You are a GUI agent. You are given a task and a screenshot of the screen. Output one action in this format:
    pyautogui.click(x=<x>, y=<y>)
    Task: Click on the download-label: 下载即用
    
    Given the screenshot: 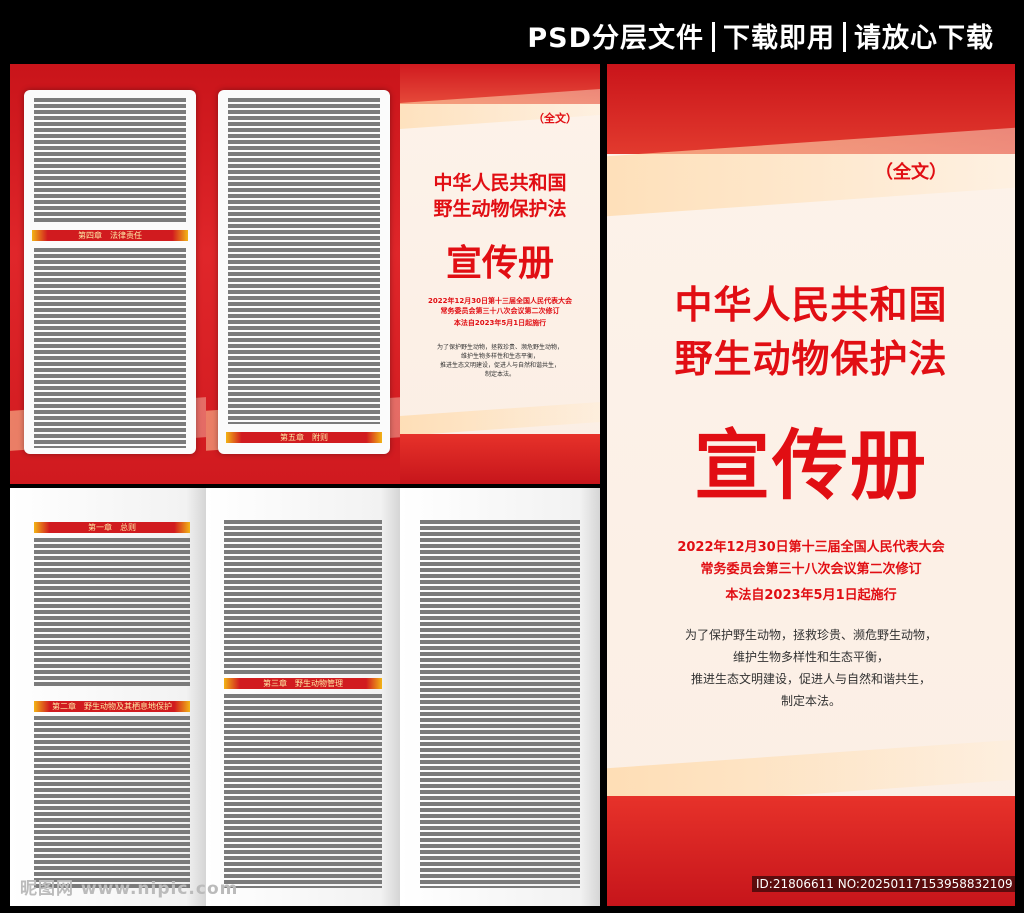 What is the action you would take?
    pyautogui.click(x=779, y=38)
    